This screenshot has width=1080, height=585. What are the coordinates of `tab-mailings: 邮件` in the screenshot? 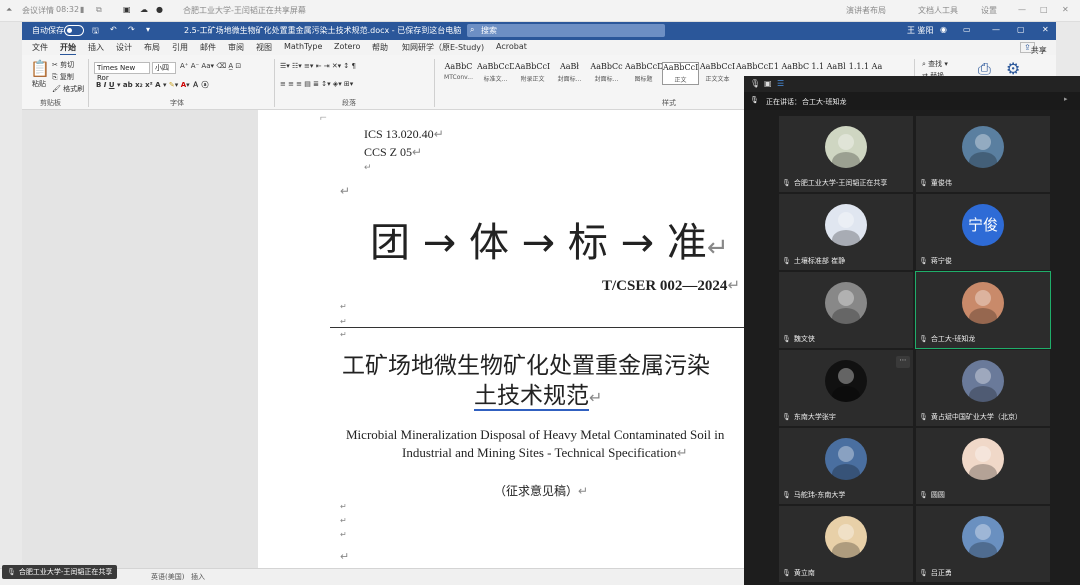 It's located at (208, 47).